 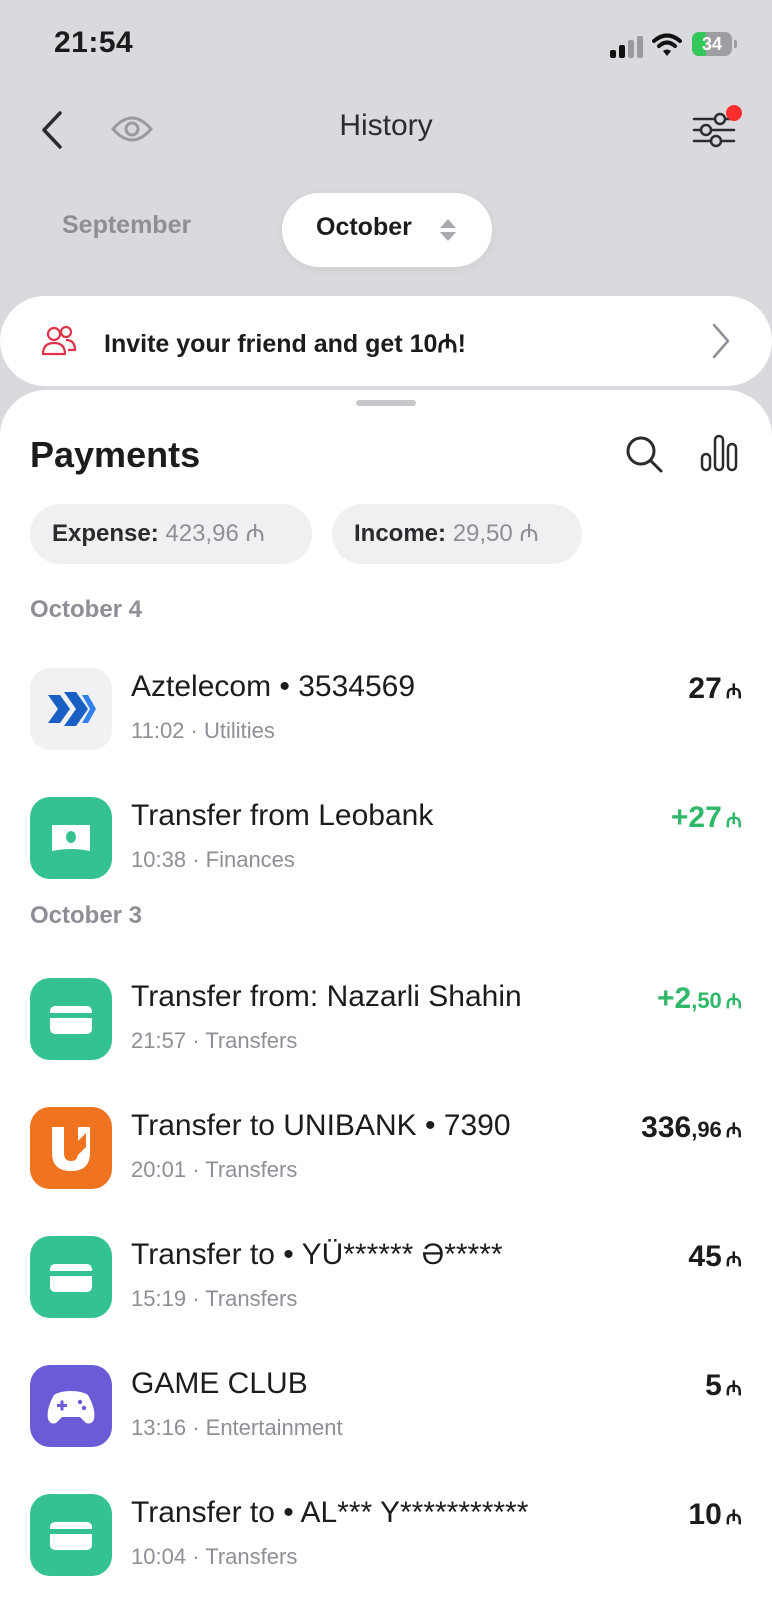 I want to click on transaction-amount: 45 ₼, so click(x=715, y=1256).